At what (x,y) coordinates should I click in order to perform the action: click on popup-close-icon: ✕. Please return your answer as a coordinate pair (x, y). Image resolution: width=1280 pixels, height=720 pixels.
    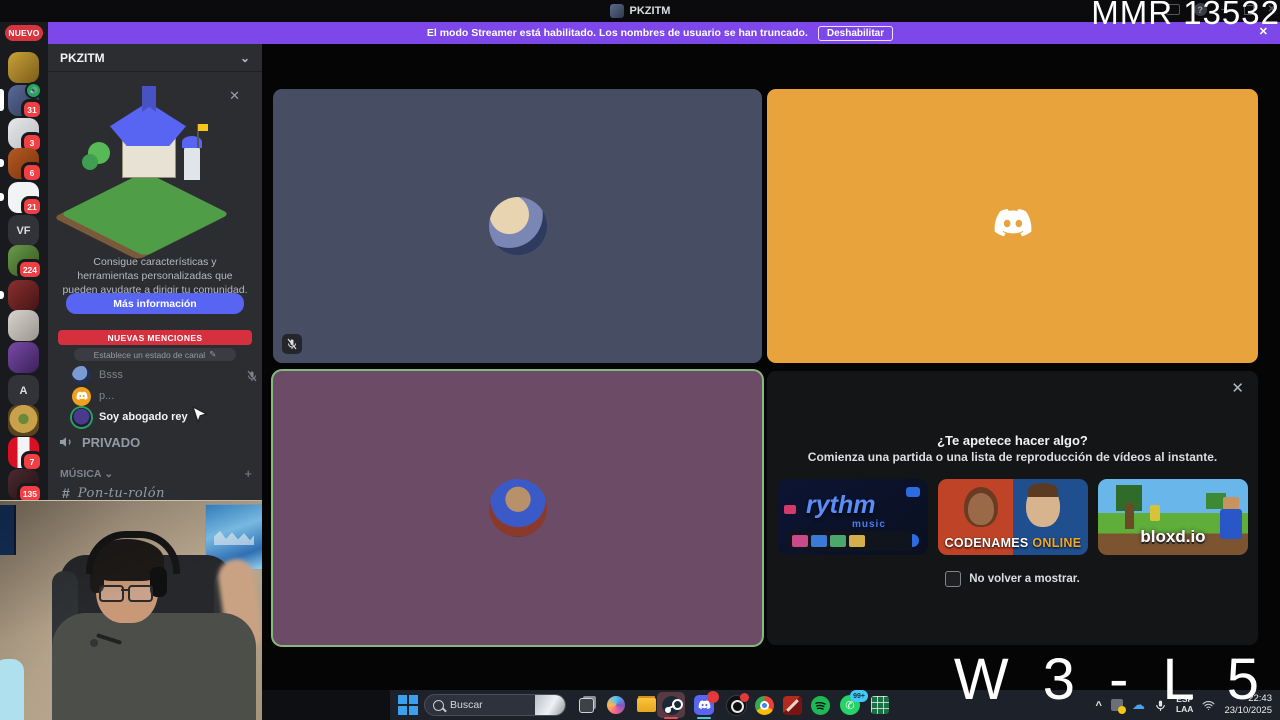
    Looking at the image, I should click on (1237, 388).